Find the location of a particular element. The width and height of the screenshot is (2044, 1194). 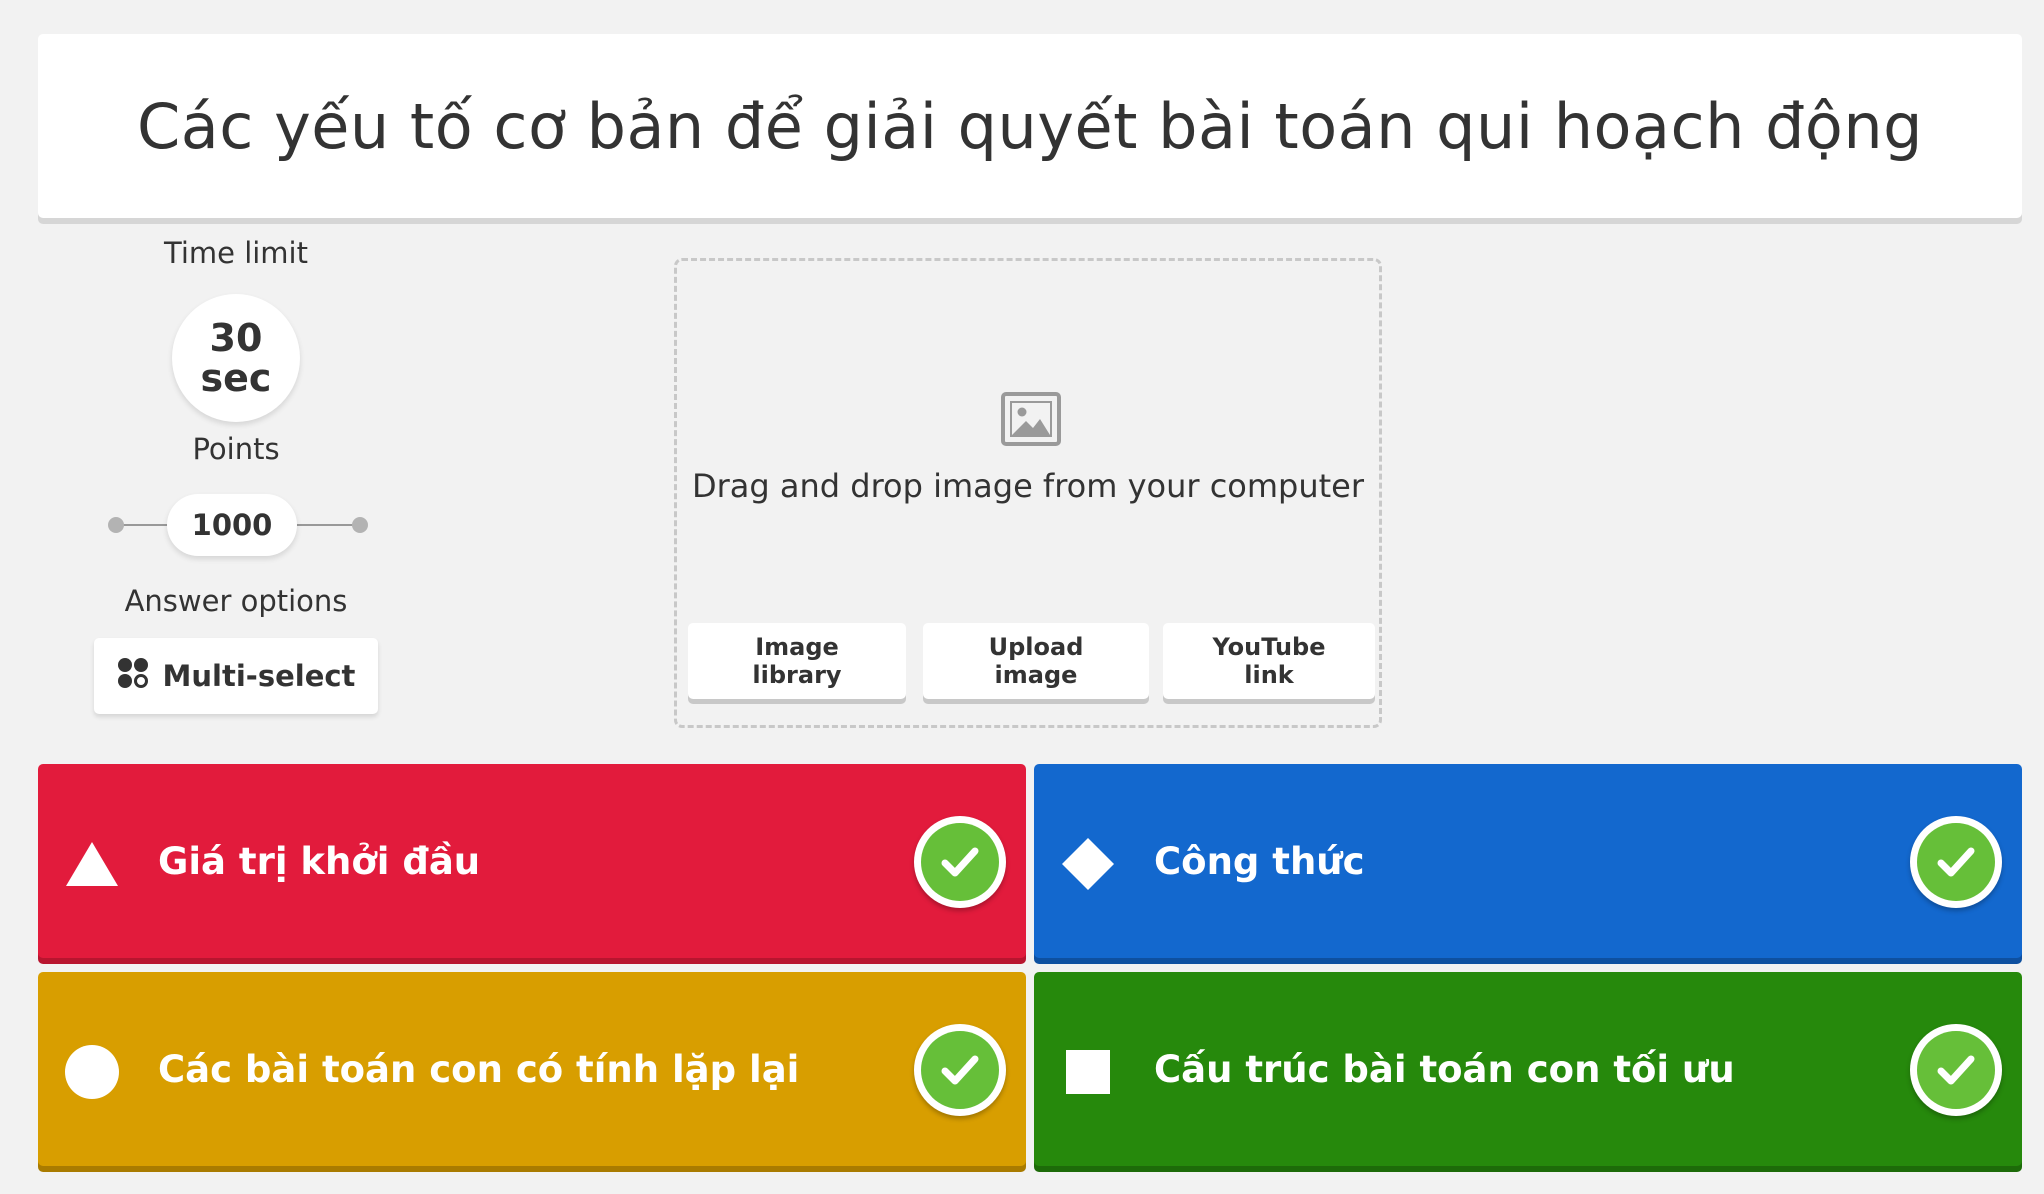

answer-3: Các bài toán con có tính lặp lại is located at coordinates (532, 1069).